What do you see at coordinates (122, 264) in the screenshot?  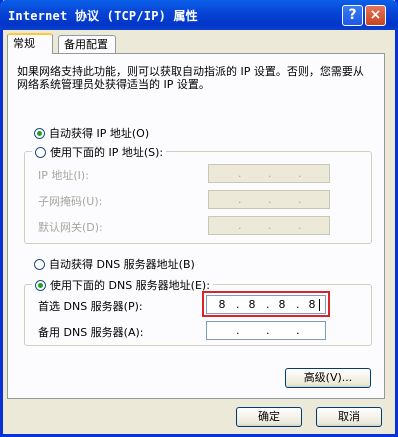 I see `radio-auto-dns-label: 自动获得 DNS 服务器地址(B)` at bounding box center [122, 264].